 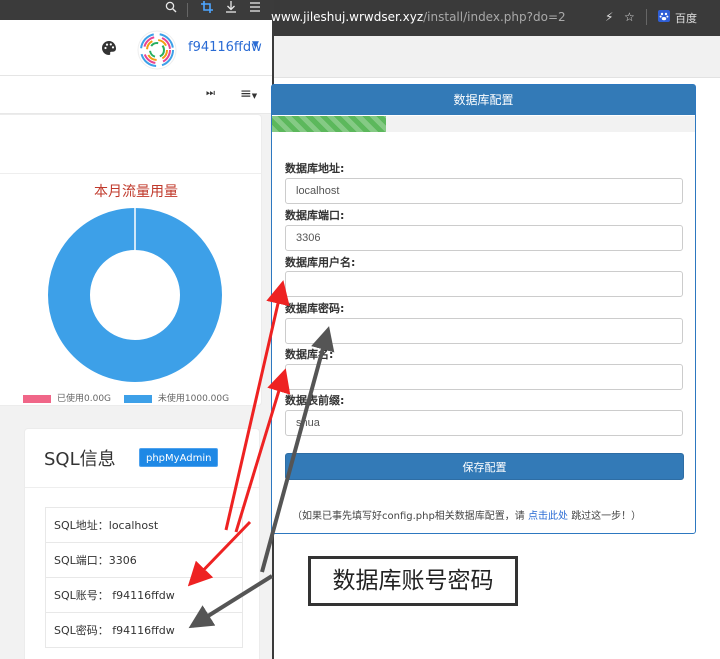 What do you see at coordinates (413, 581) in the screenshot?
I see `annotation-callout: 数据库账号密码` at bounding box center [413, 581].